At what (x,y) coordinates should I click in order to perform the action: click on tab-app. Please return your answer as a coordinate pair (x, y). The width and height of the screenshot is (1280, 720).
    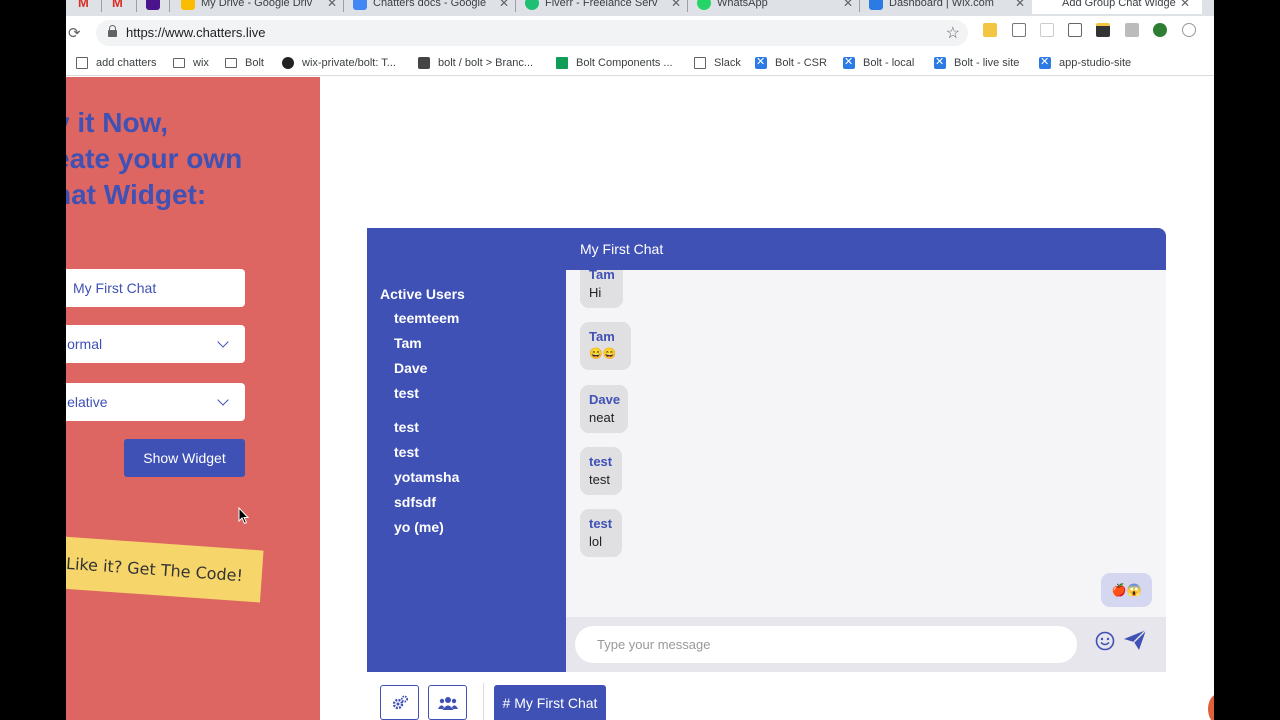
    Looking at the image, I should click on (156, 7).